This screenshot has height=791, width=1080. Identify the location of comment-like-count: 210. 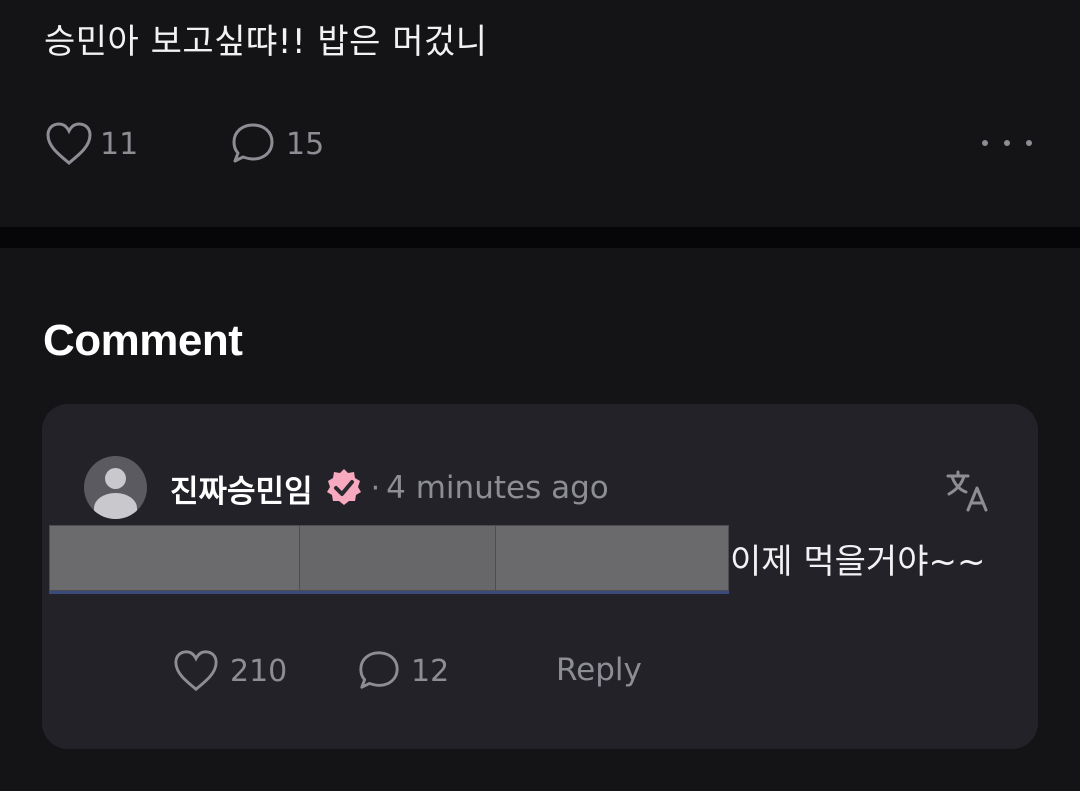
(259, 671).